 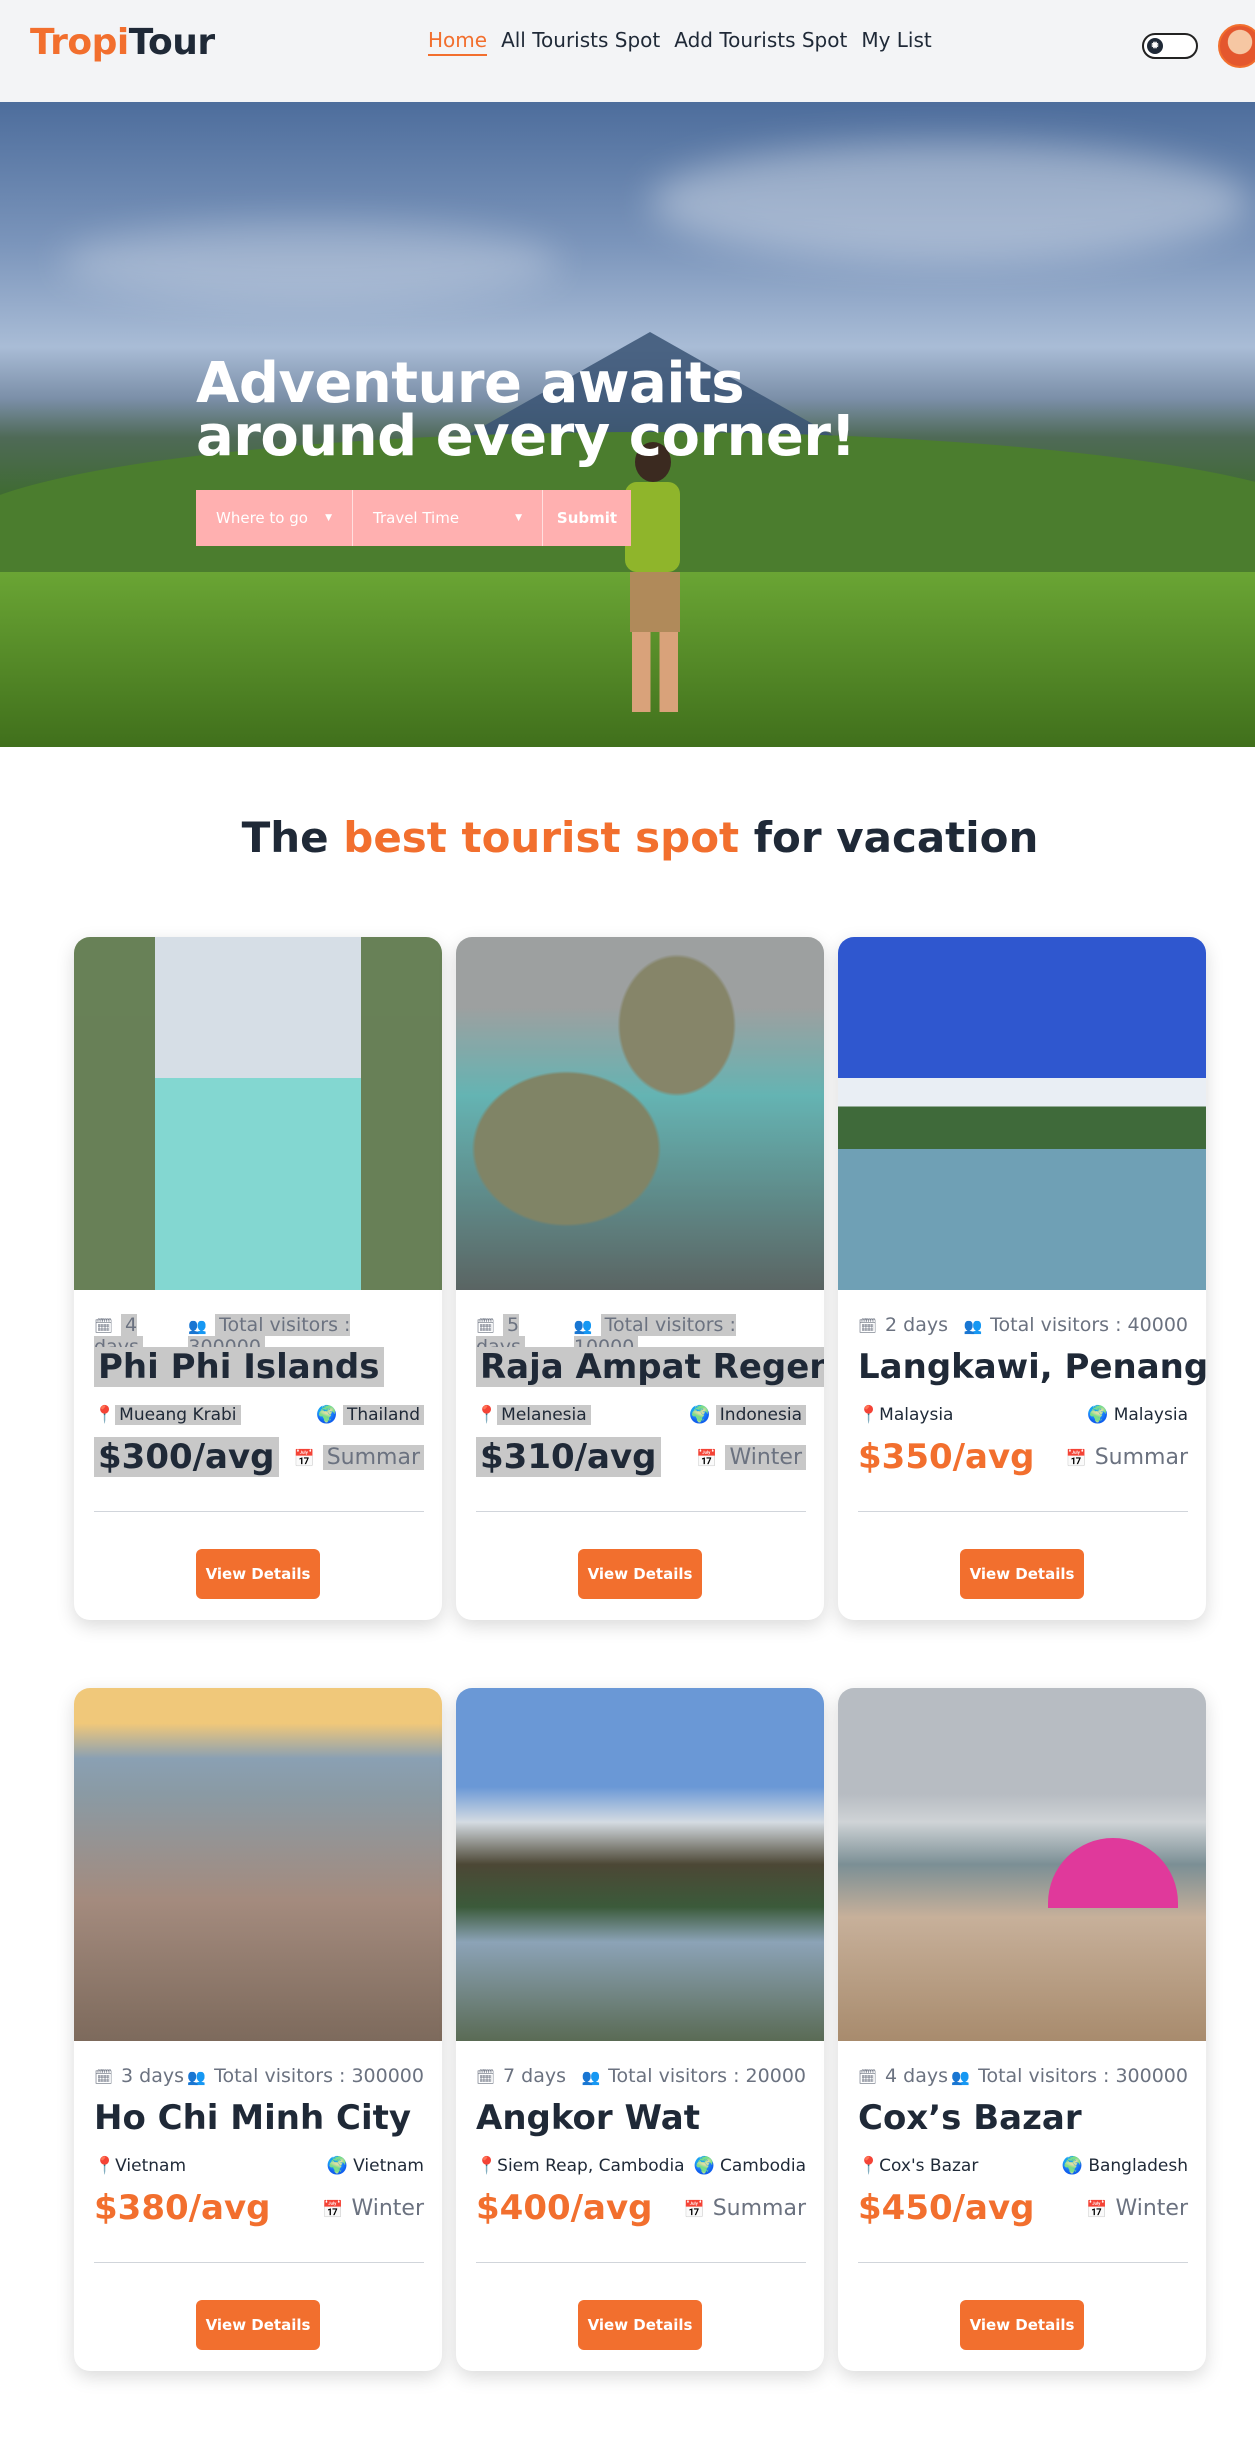 I want to click on travel-time-select: Travel Time ▼, so click(x=448, y=518).